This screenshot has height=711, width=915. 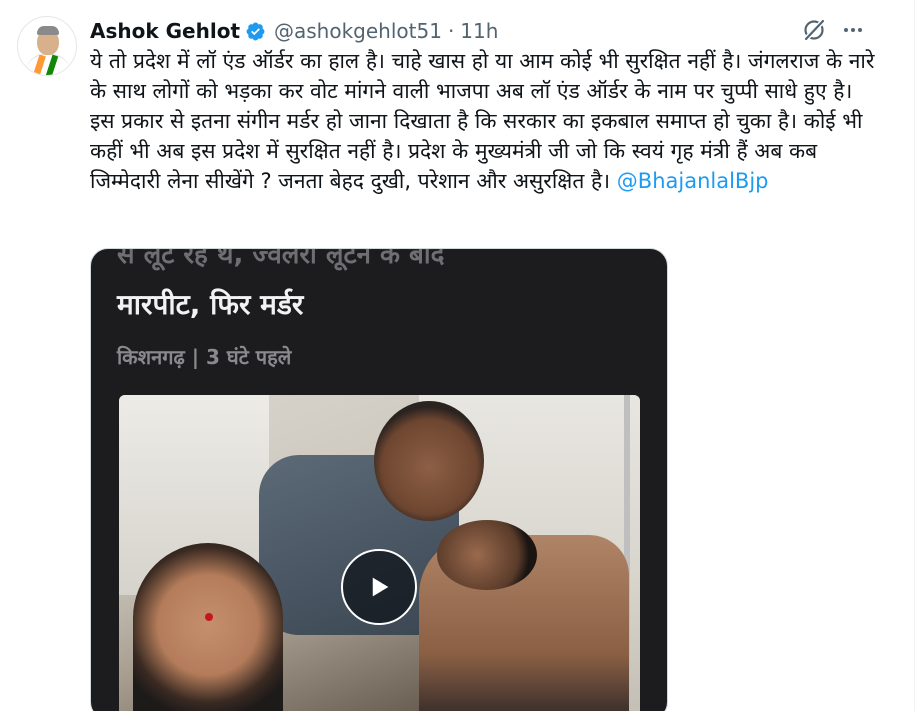 I want to click on verified-badge-icon, so click(x=255, y=31).